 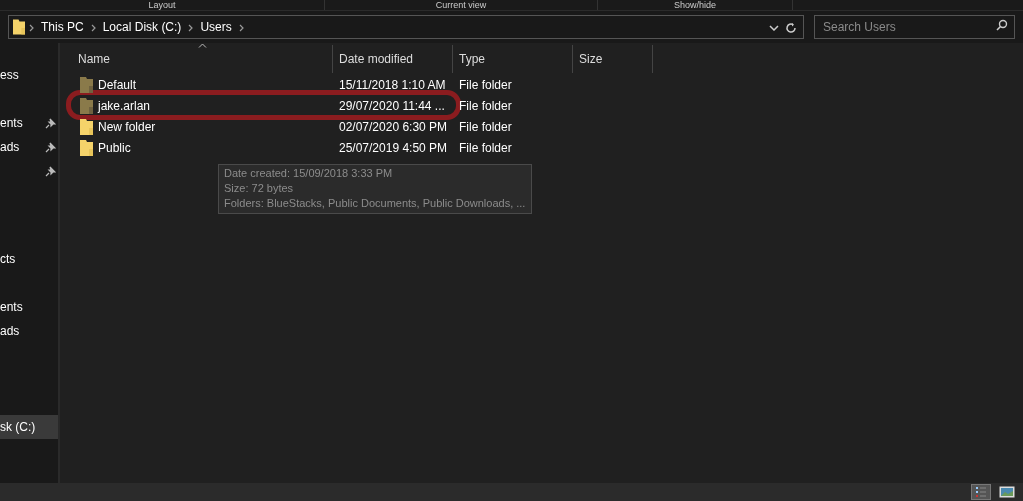 What do you see at coordinates (393, 127) in the screenshot?
I see `table-cell-text: 02/07/2020 6:30 PM` at bounding box center [393, 127].